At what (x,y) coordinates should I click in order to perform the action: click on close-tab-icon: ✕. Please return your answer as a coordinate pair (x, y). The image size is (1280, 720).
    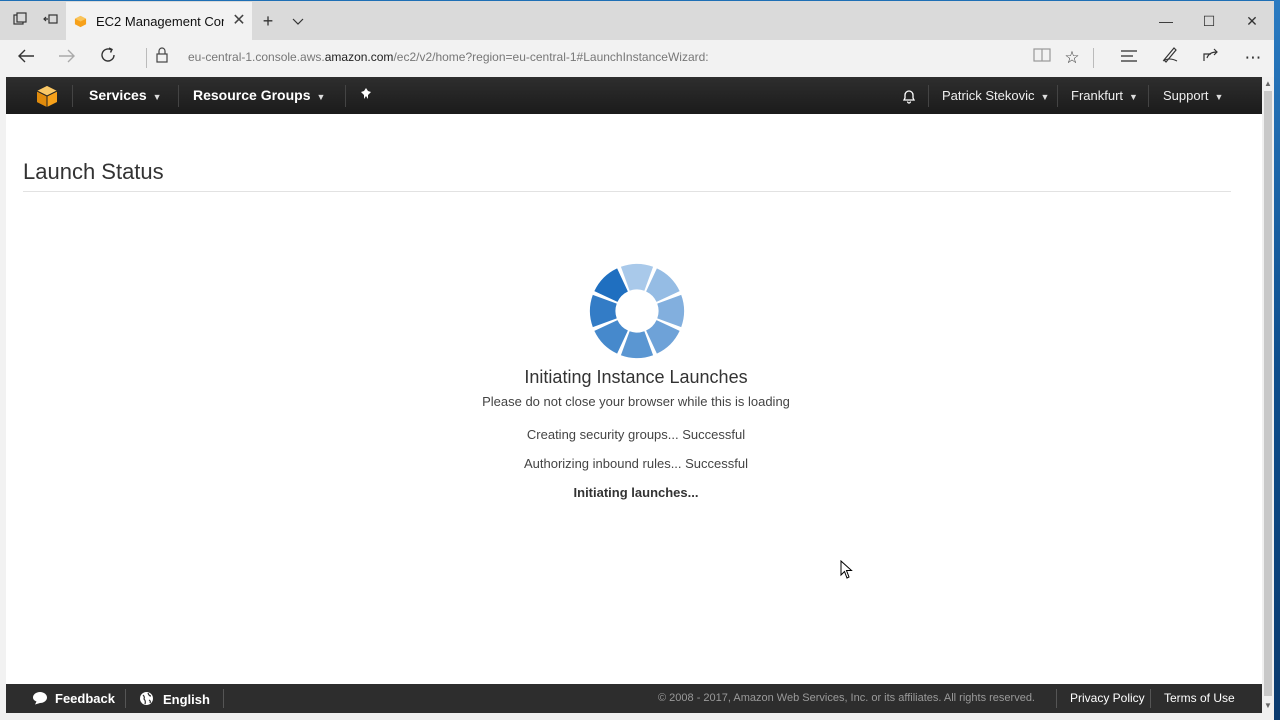
    Looking at the image, I should click on (239, 21).